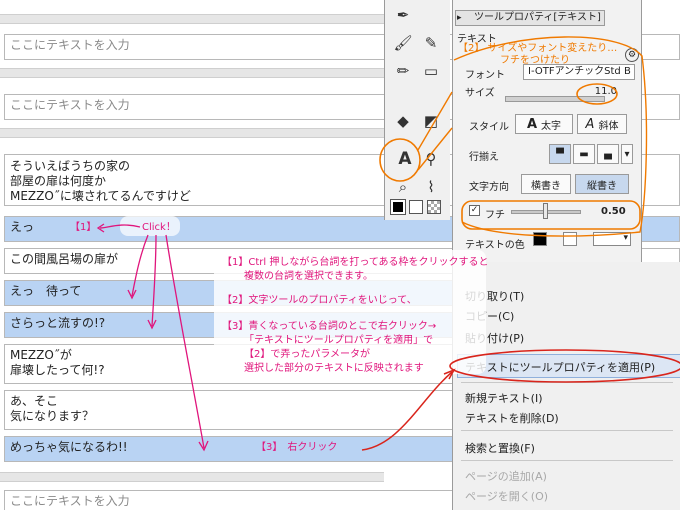  I want to click on text-tool-highlight, so click(400, 160).